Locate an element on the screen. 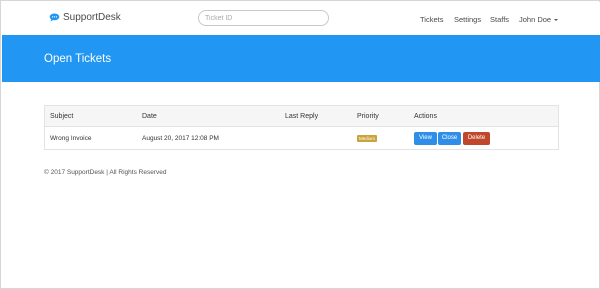 The width and height of the screenshot is (600, 289). user-name: John Doe is located at coordinates (535, 19).